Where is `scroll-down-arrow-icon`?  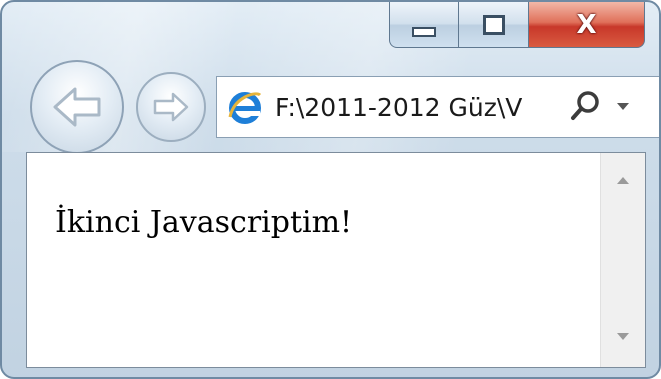 scroll-down-arrow-icon is located at coordinates (623, 336).